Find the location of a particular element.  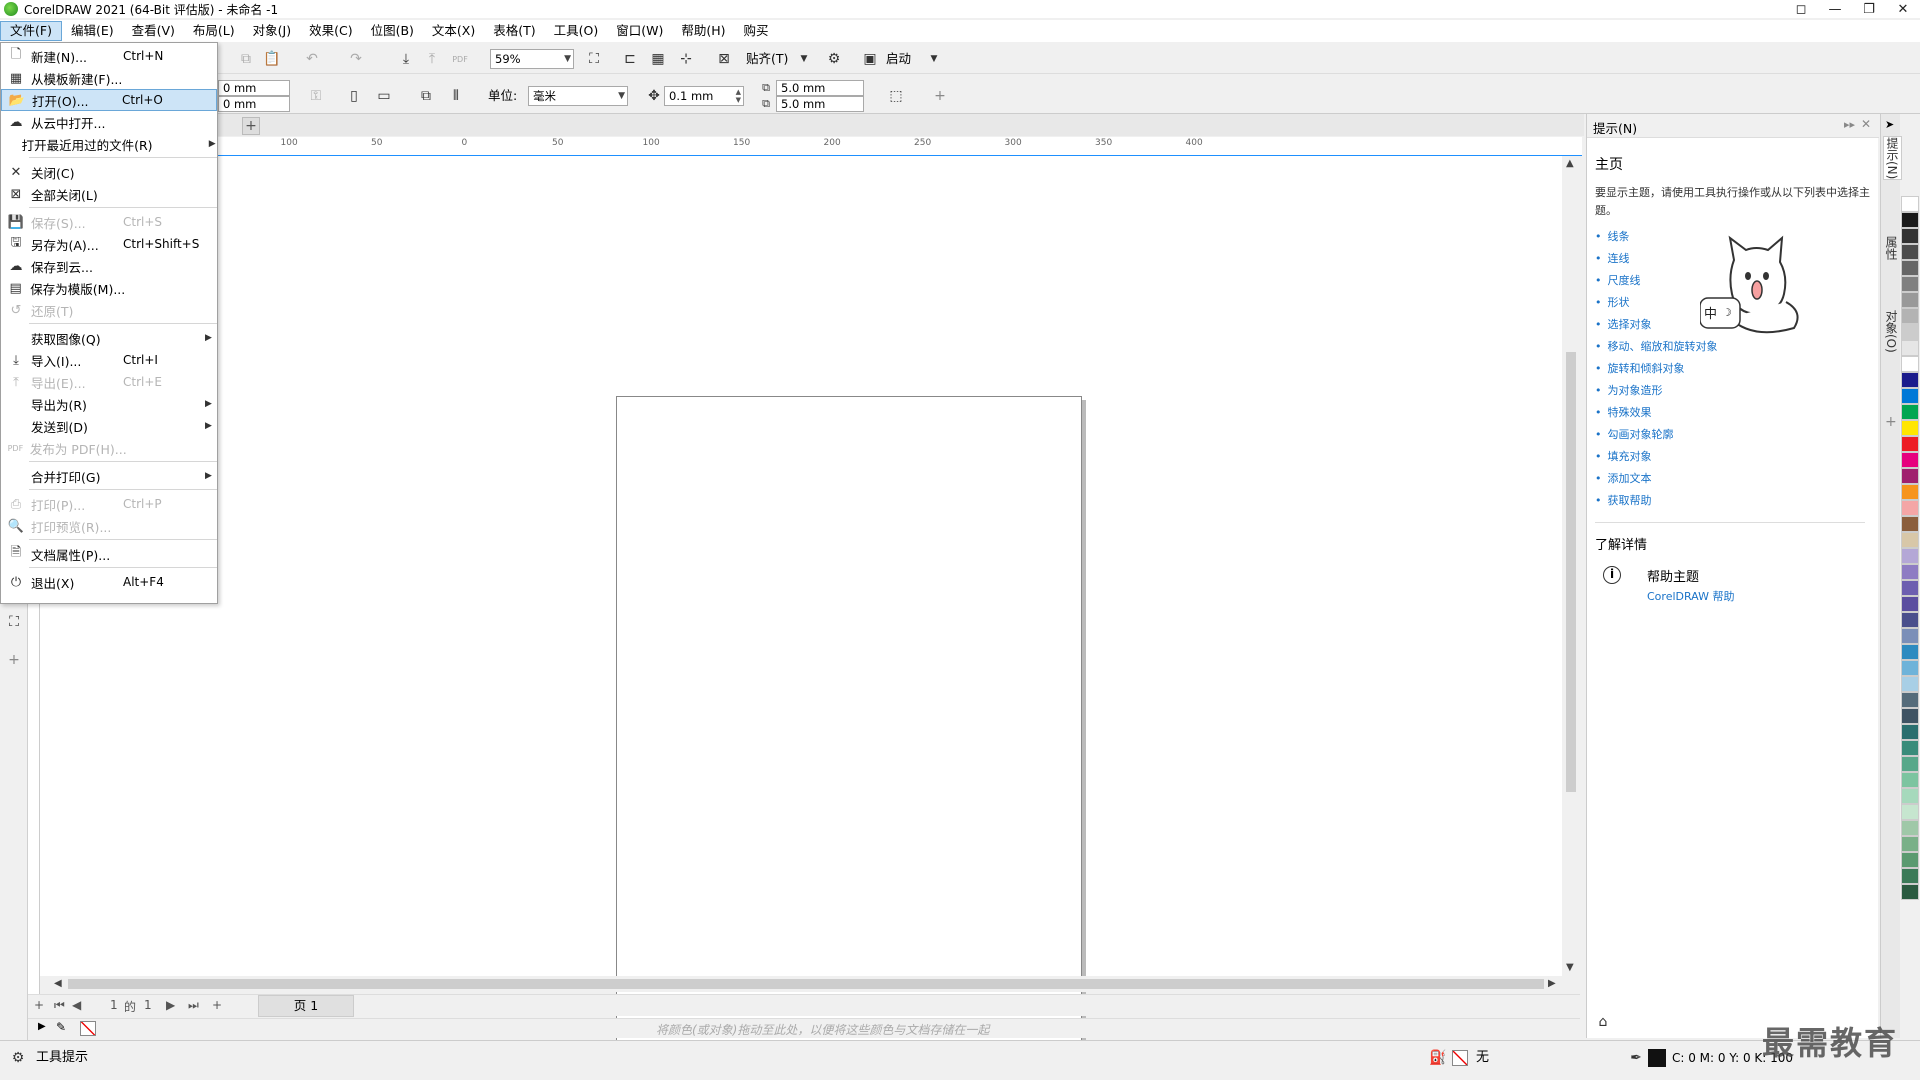

scroll-up-icon: ▲ is located at coordinates (1570, 163).